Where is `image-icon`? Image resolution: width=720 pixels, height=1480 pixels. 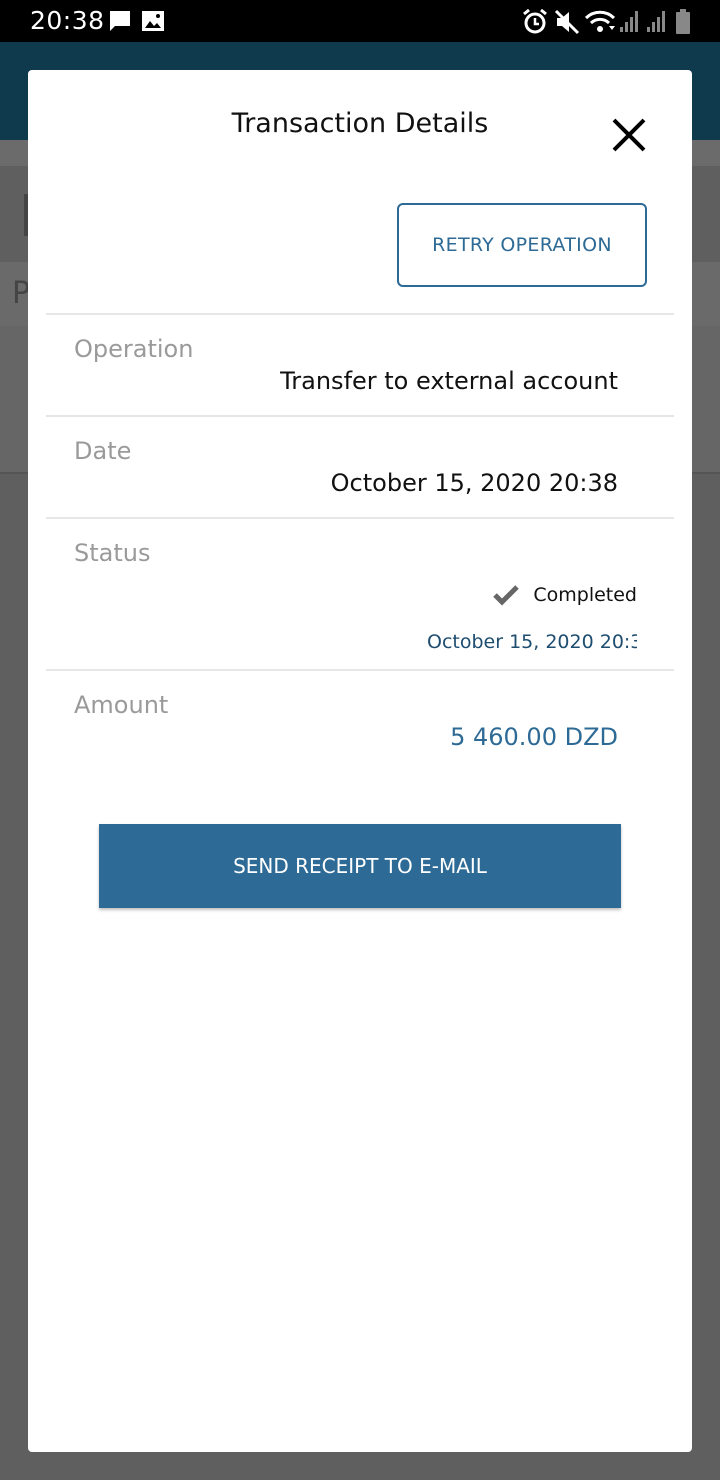
image-icon is located at coordinates (153, 23).